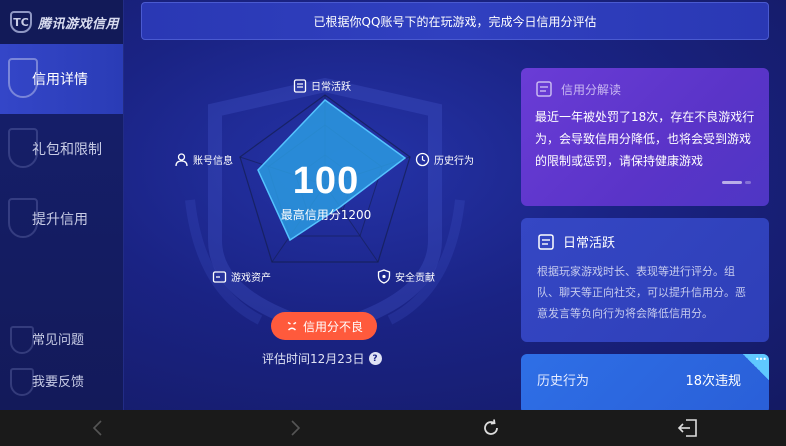 Image resolution: width=786 pixels, height=446 pixels. What do you see at coordinates (713, 381) in the screenshot?
I see `history-value: 18次违规` at bounding box center [713, 381].